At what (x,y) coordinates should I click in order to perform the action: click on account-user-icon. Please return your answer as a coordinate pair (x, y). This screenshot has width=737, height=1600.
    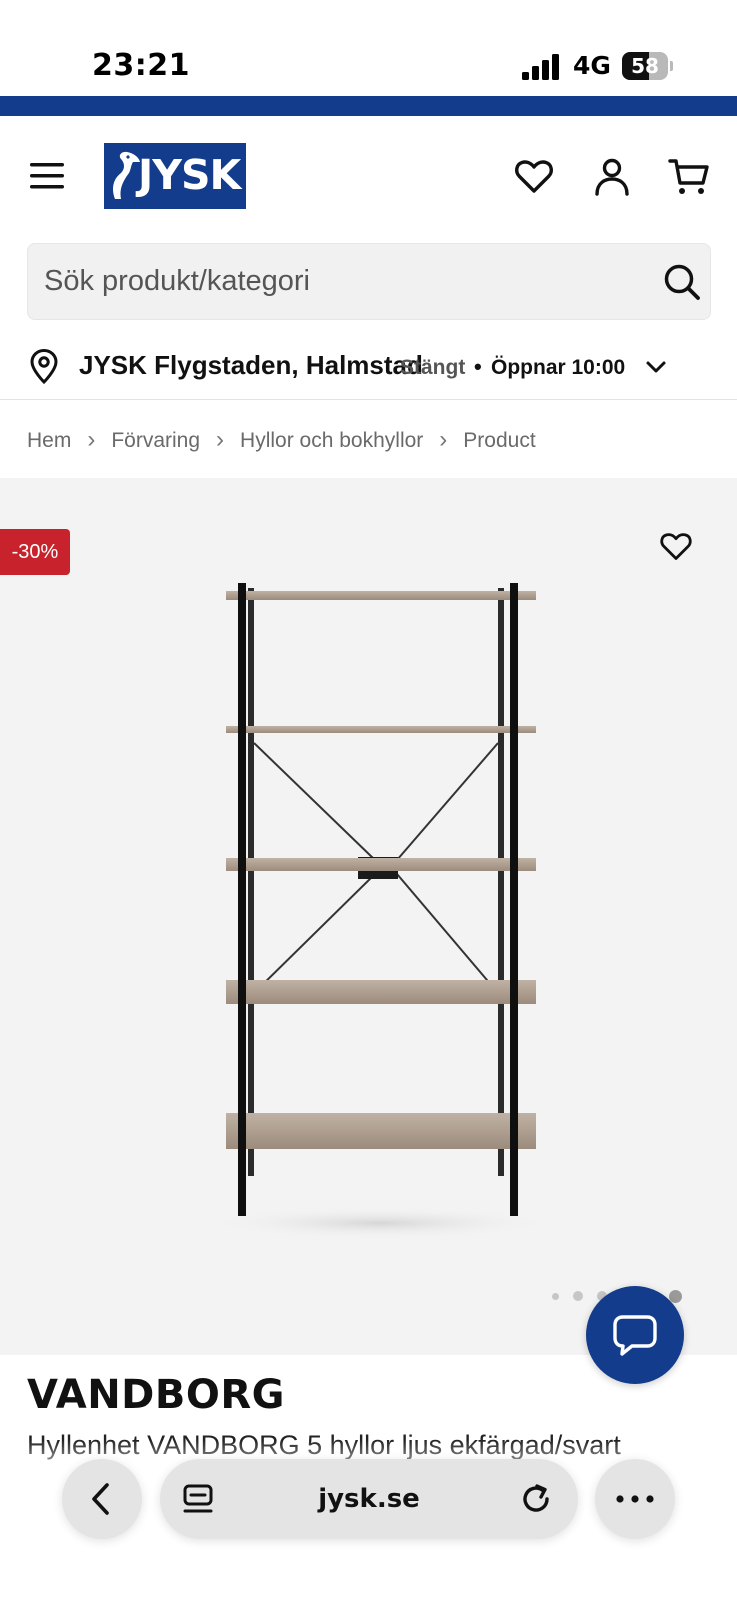
    Looking at the image, I should click on (612, 176).